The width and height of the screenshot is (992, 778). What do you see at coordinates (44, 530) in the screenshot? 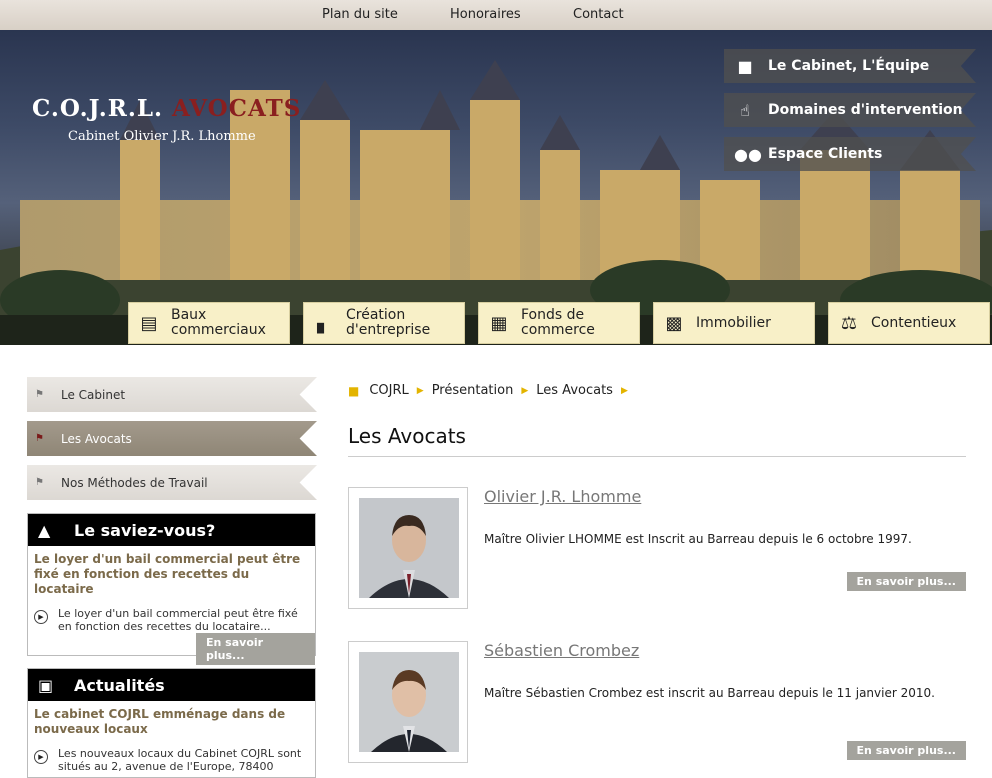
I see `megaphone-icon: ▲` at bounding box center [44, 530].